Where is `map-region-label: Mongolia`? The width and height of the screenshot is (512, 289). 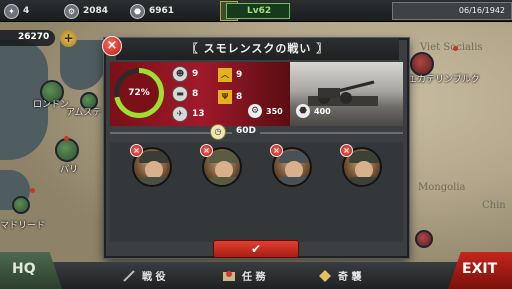
map-region-label: Mongolia is located at coordinates (442, 187).